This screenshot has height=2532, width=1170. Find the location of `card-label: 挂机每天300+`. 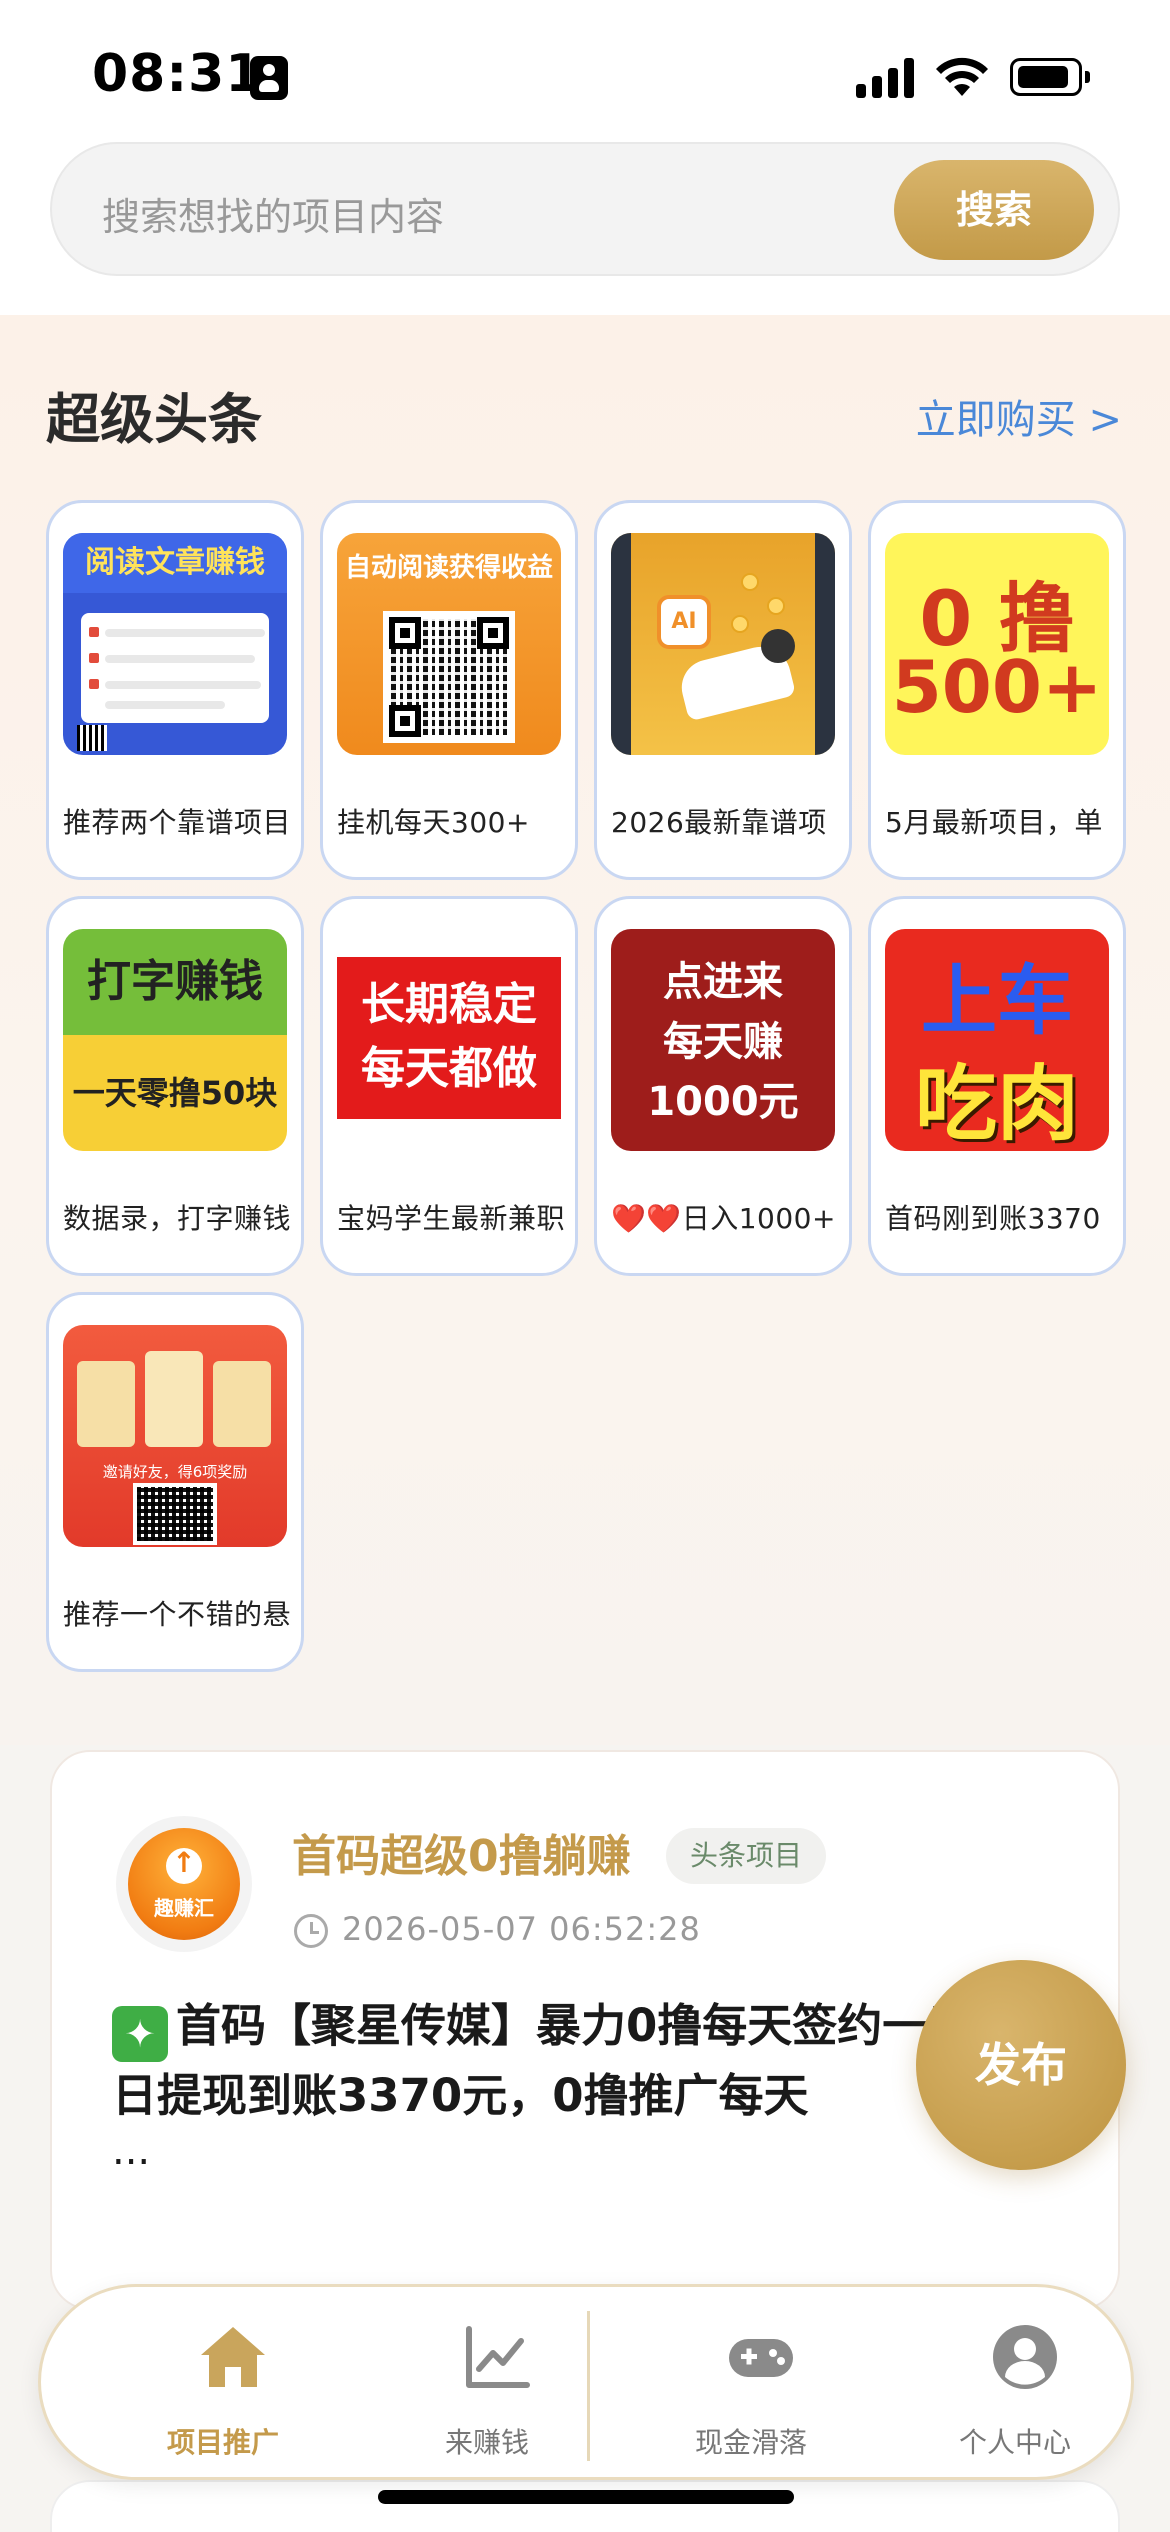

card-label: 挂机每天300+ is located at coordinates (433, 822).